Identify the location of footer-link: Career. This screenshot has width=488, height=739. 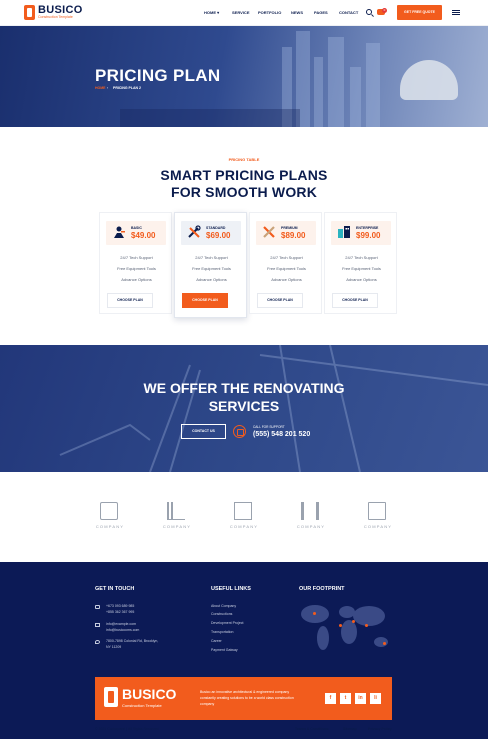
(216, 641).